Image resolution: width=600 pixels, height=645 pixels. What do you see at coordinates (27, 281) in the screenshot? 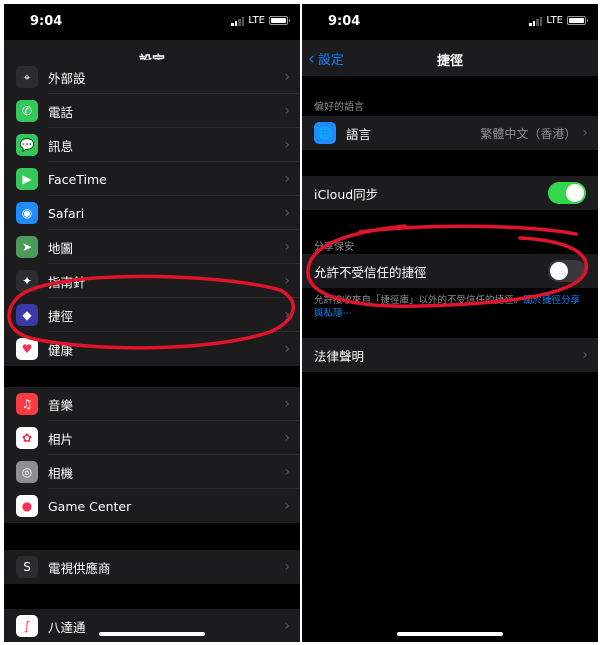
I see `compass-icon: ✦` at bounding box center [27, 281].